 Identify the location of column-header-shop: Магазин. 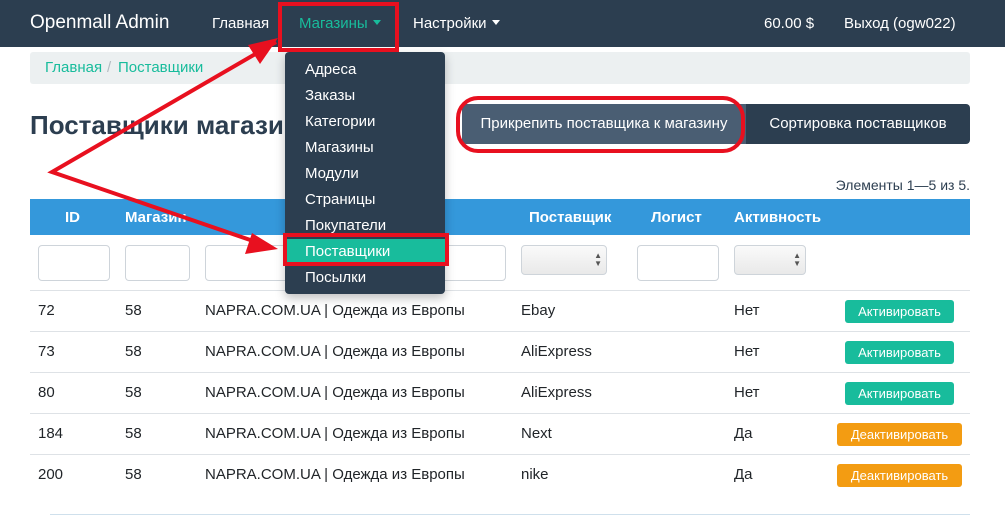
(156, 217).